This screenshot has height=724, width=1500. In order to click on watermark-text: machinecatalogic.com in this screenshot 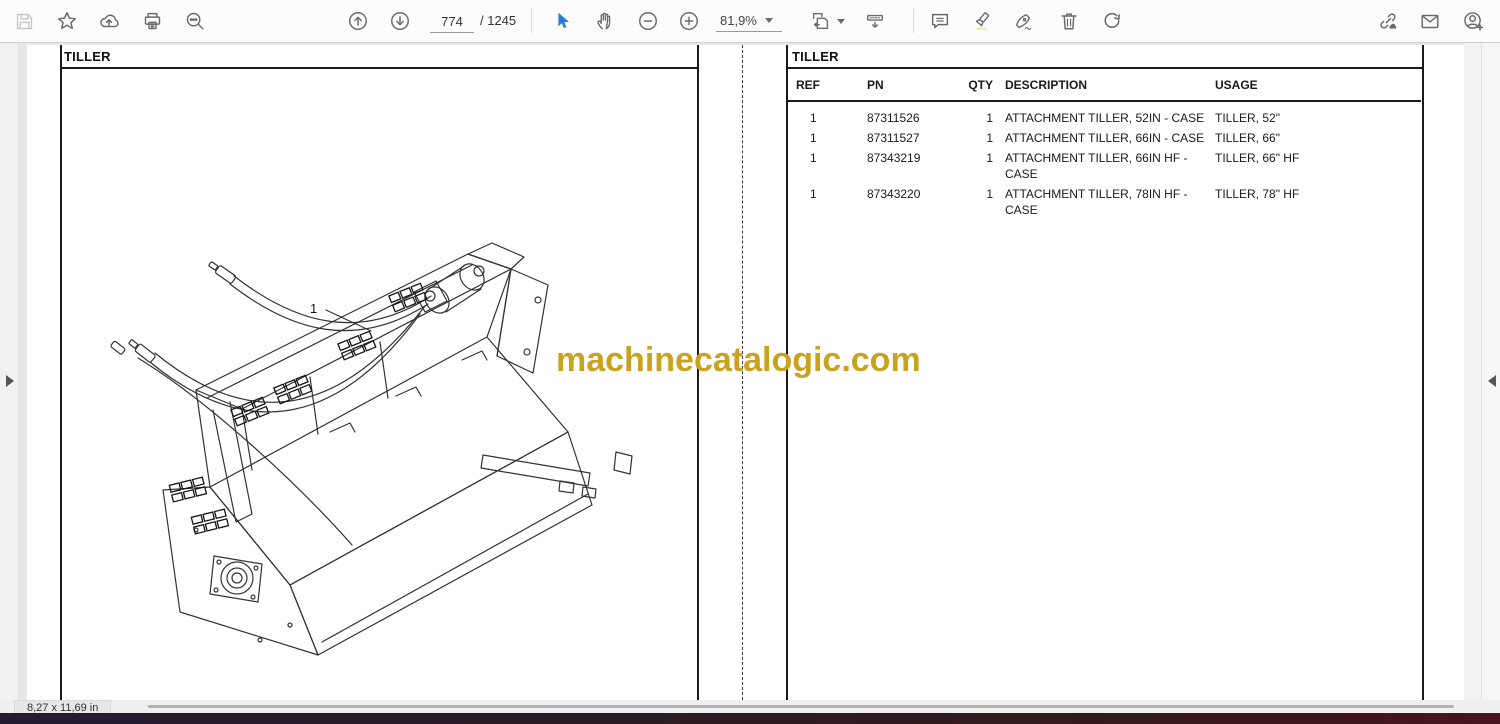, I will do `click(738, 360)`.